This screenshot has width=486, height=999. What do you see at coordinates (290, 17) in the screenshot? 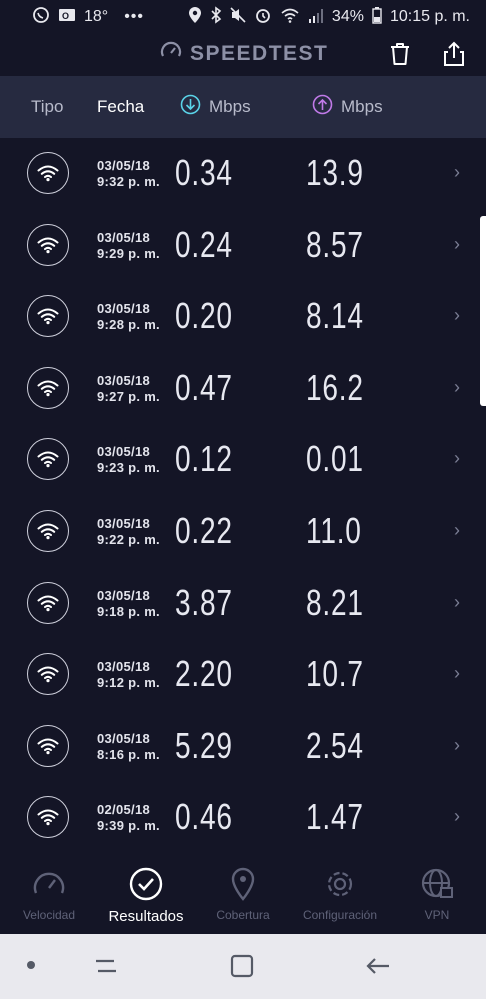
I see `wifi-signal-icon` at bounding box center [290, 17].